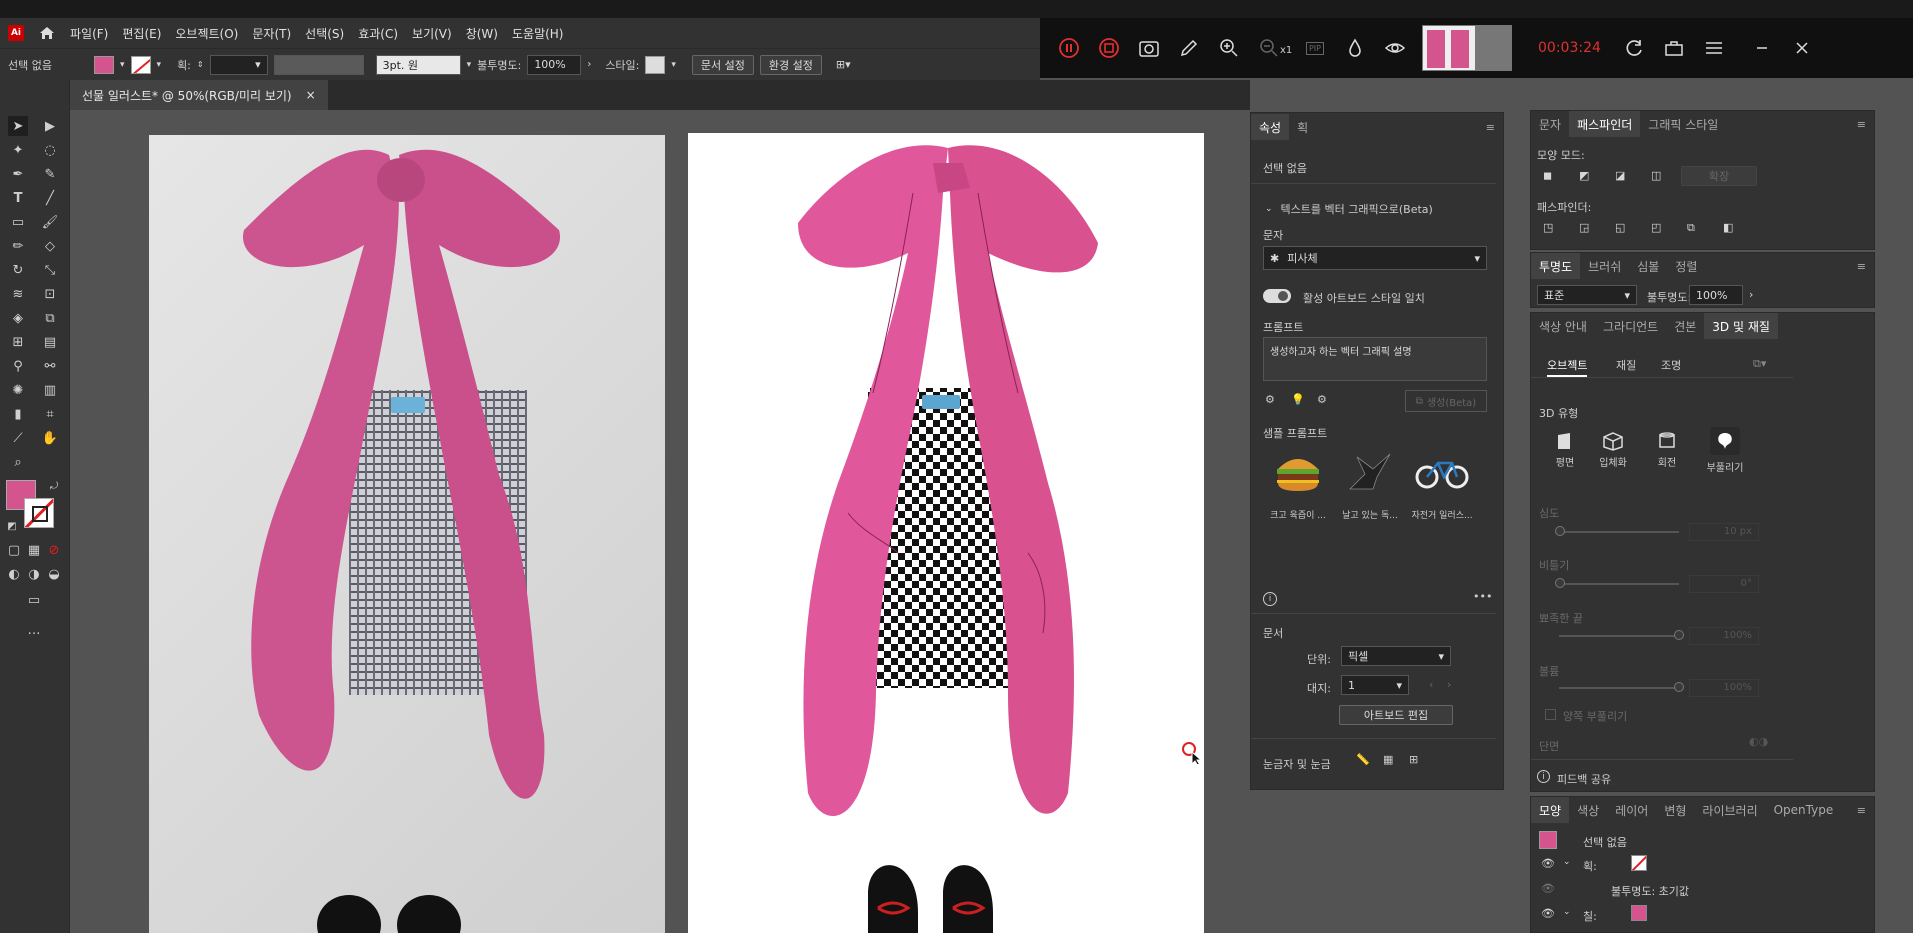  What do you see at coordinates (1686, 266) in the screenshot?
I see `tab-align: 정렬` at bounding box center [1686, 266].